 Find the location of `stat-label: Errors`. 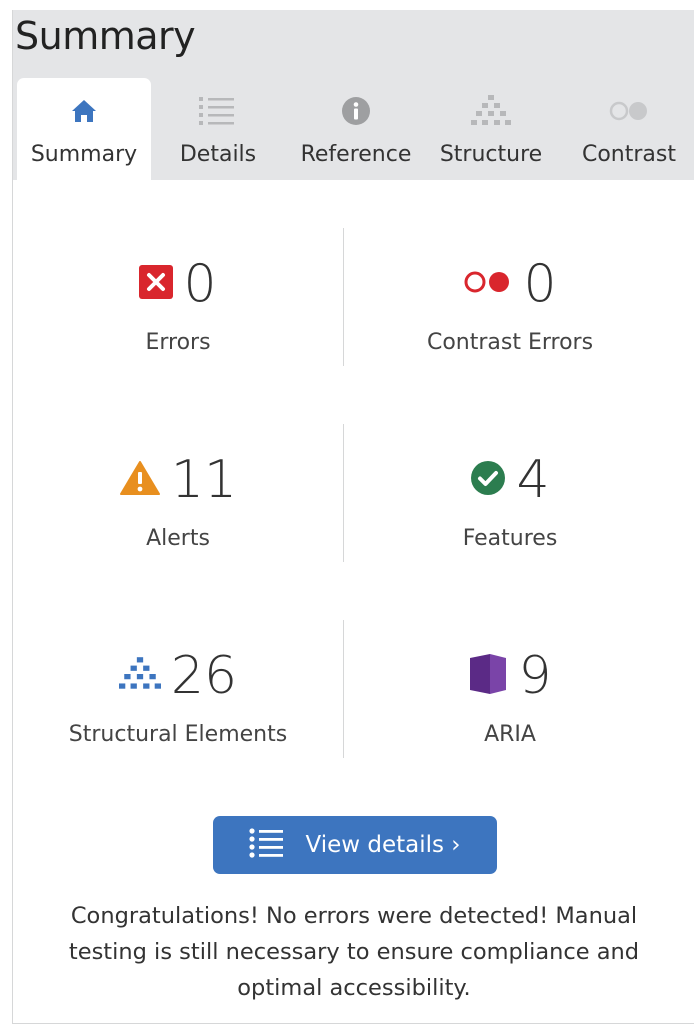

stat-label: Errors is located at coordinates (178, 342).